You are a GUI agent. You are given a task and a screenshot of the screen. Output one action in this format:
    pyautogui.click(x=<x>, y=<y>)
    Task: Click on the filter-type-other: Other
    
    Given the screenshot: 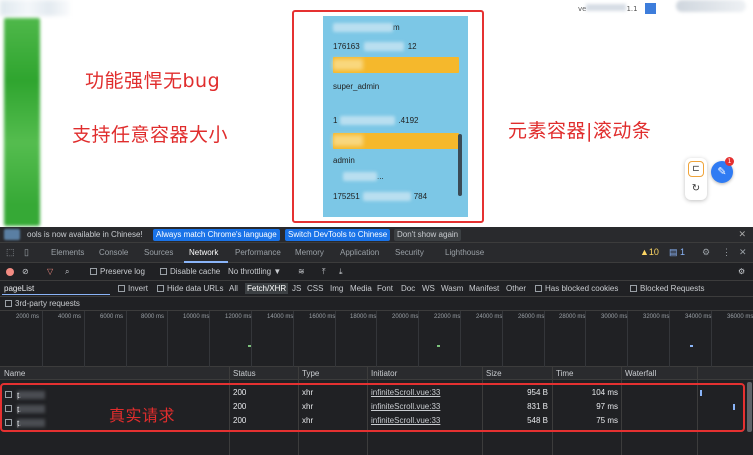 What is the action you would take?
    pyautogui.click(x=516, y=288)
    